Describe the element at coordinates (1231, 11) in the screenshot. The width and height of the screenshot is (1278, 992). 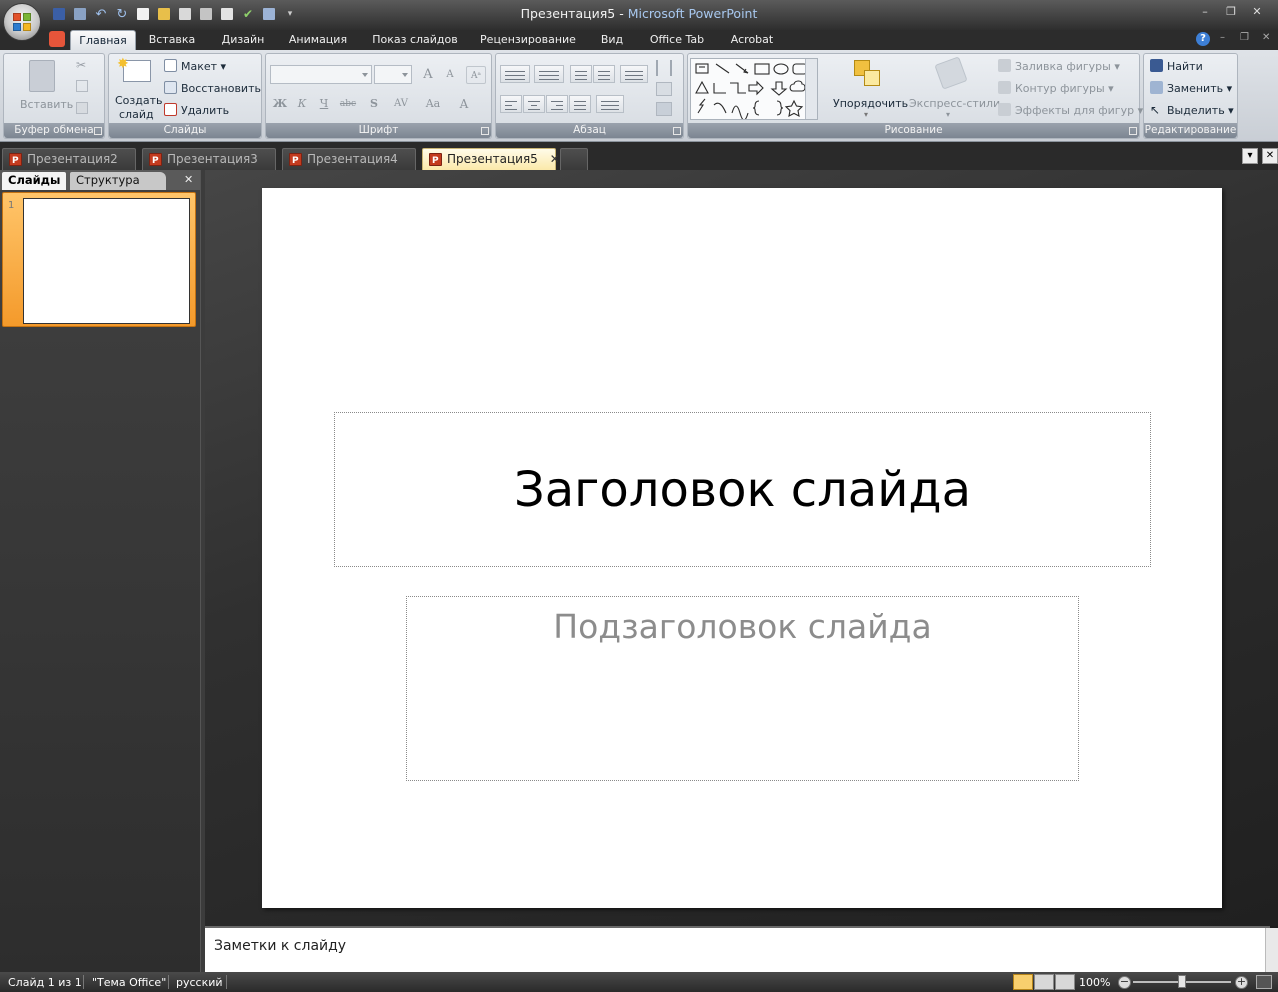
I see `restore-button: ❐` at that location.